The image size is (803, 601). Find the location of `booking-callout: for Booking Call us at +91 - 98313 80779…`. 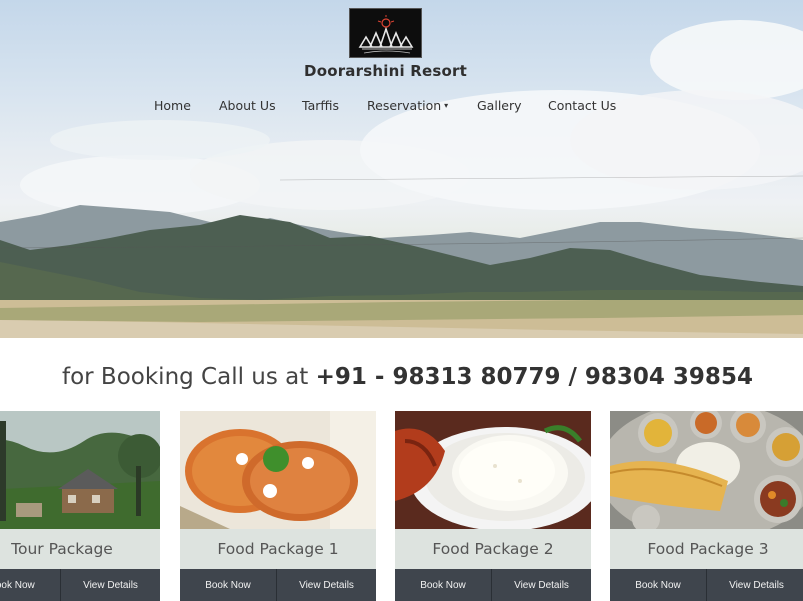

booking-callout: for Booking Call us at +91 - 98313 80779… is located at coordinates (407, 377).